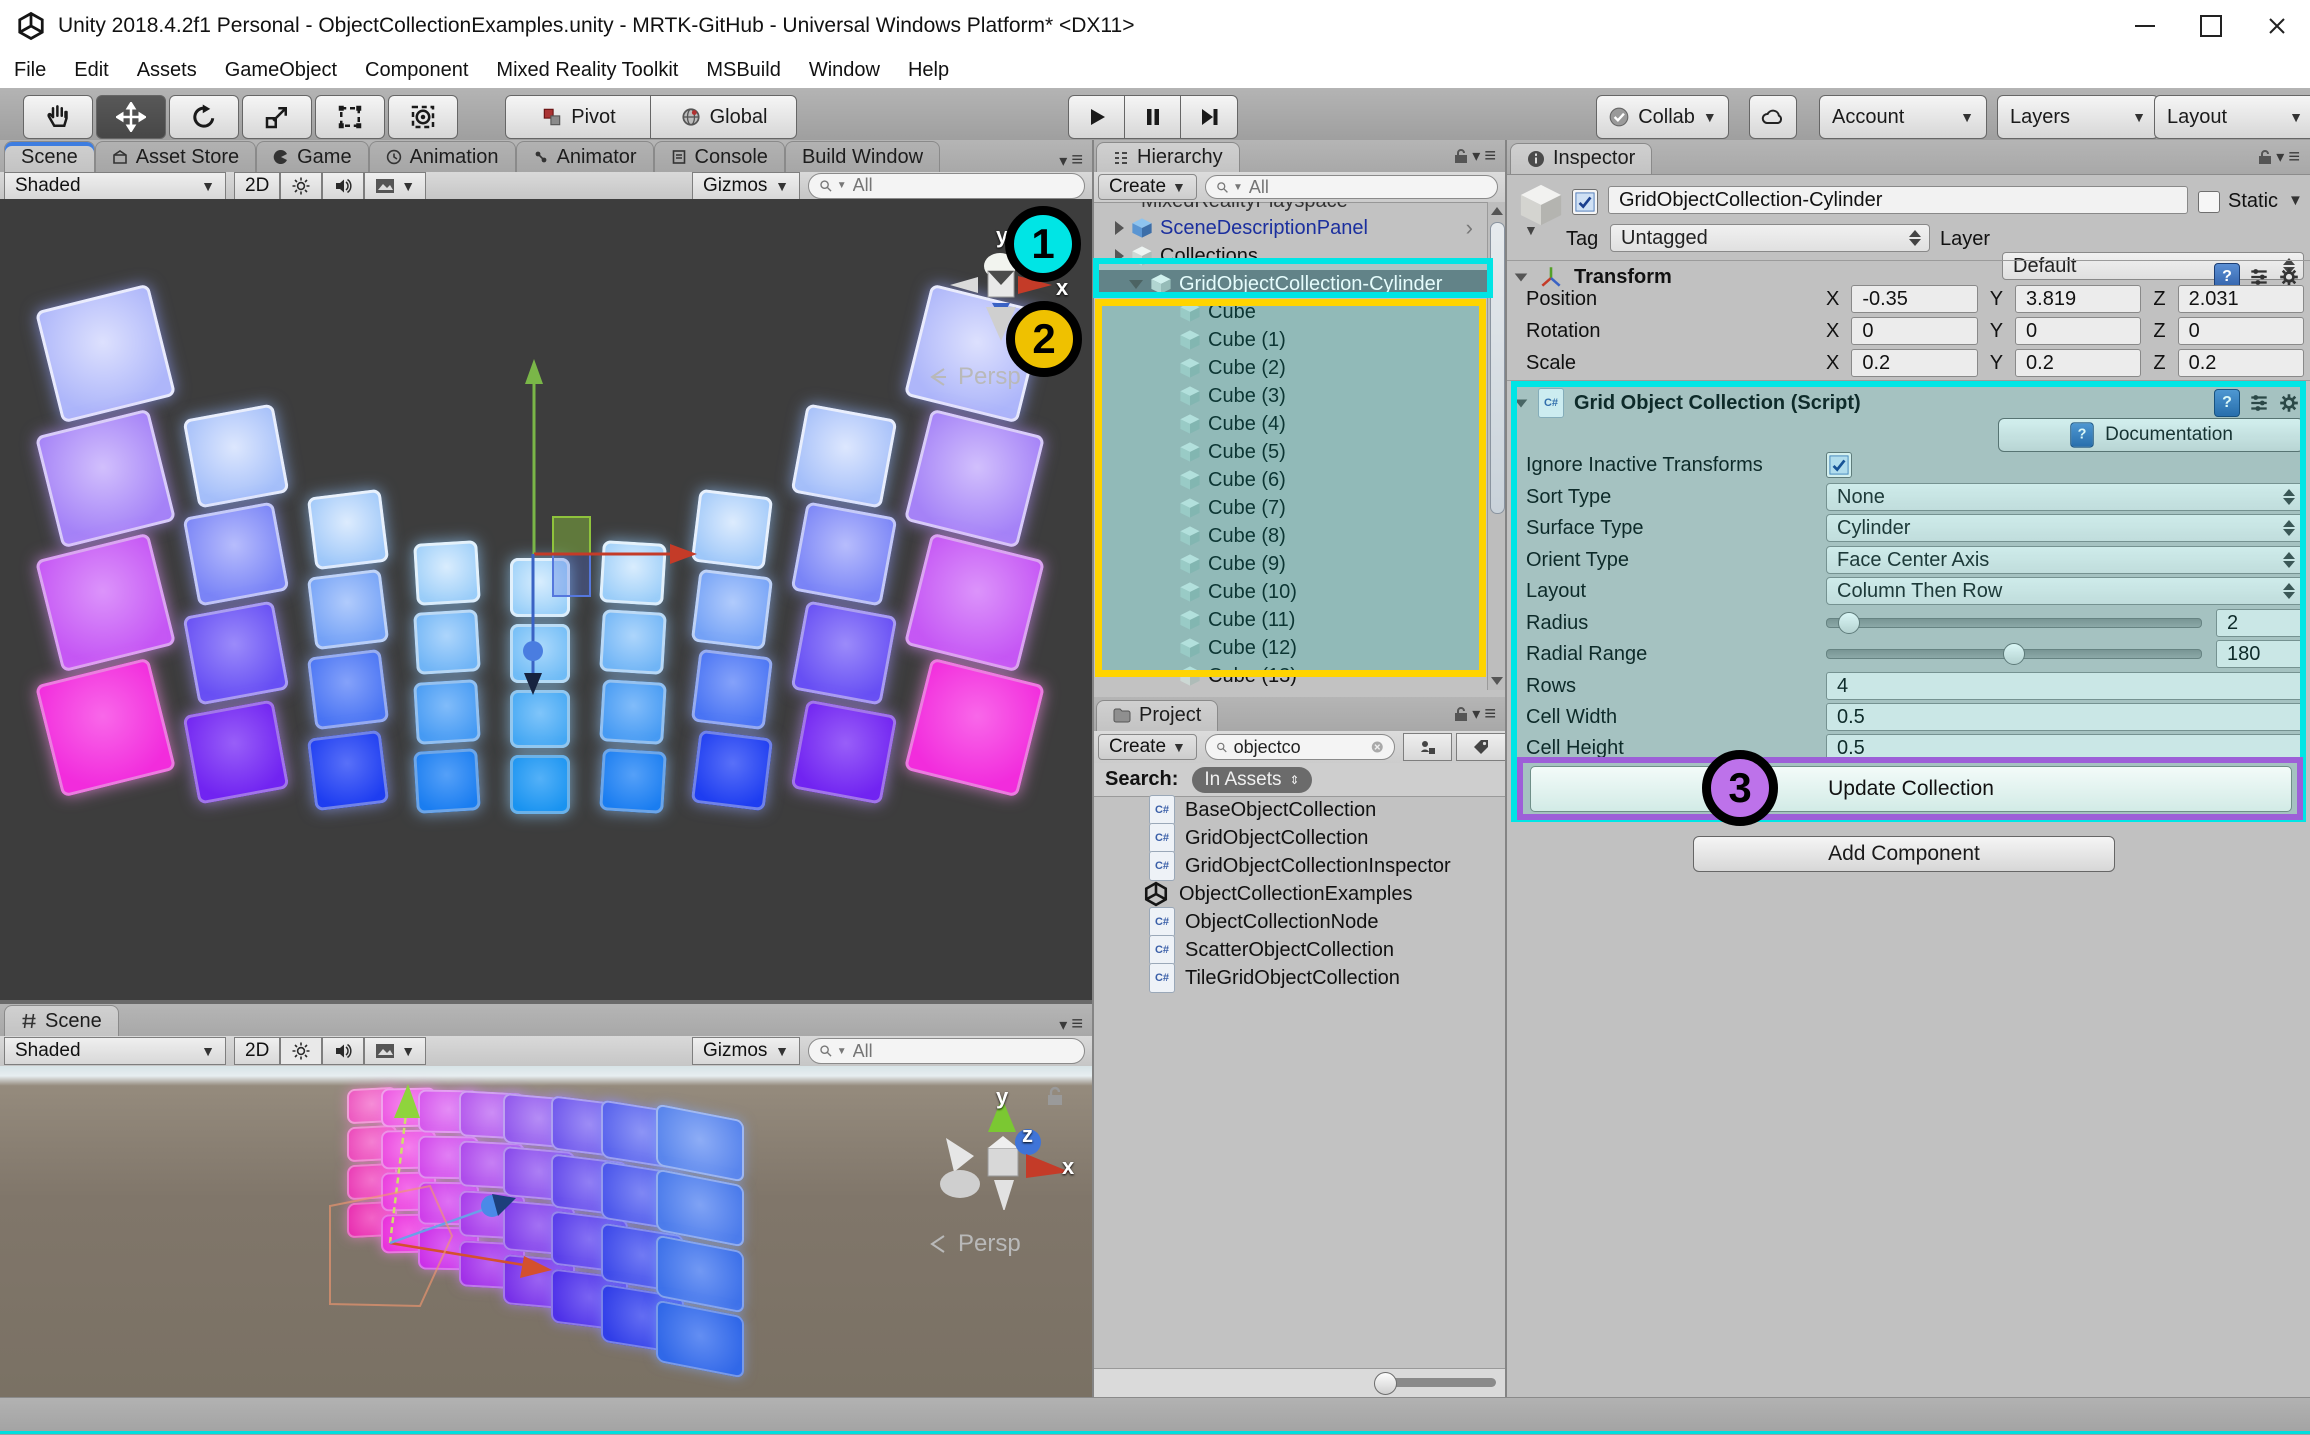 This screenshot has width=2310, height=1435. Describe the element at coordinates (746, 1051) in the screenshot. I see `gizmos-dropdown-2: Gizmos ▼` at that location.